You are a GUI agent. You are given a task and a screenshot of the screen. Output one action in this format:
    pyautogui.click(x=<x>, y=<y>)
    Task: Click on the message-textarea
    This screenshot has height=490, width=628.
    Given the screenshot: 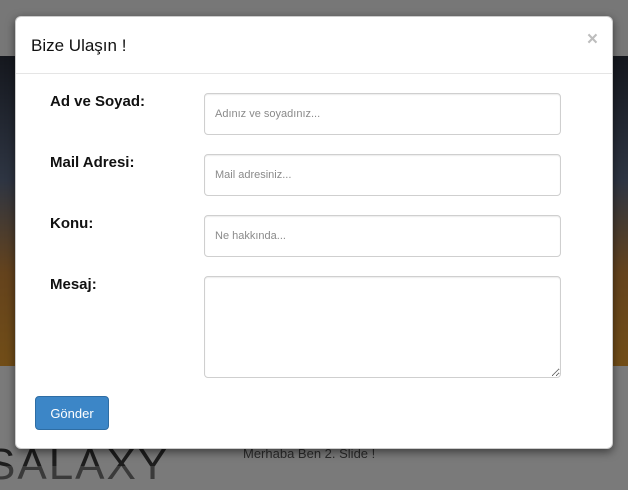 What is the action you would take?
    pyautogui.click(x=382, y=327)
    